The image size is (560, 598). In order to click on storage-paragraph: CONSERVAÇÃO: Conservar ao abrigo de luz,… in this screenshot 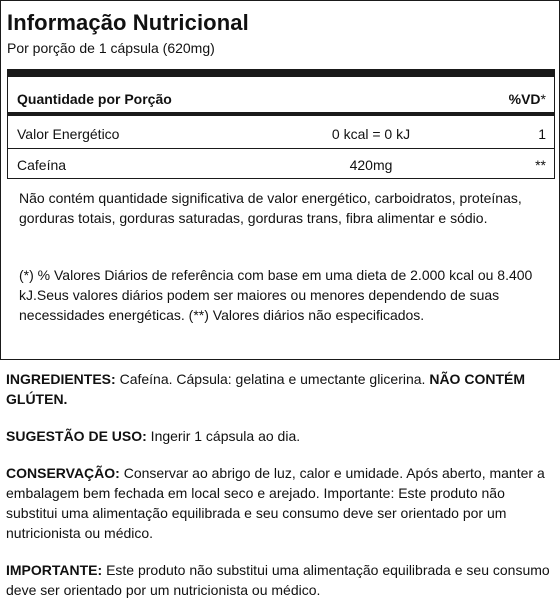, I will do `click(280, 503)`.